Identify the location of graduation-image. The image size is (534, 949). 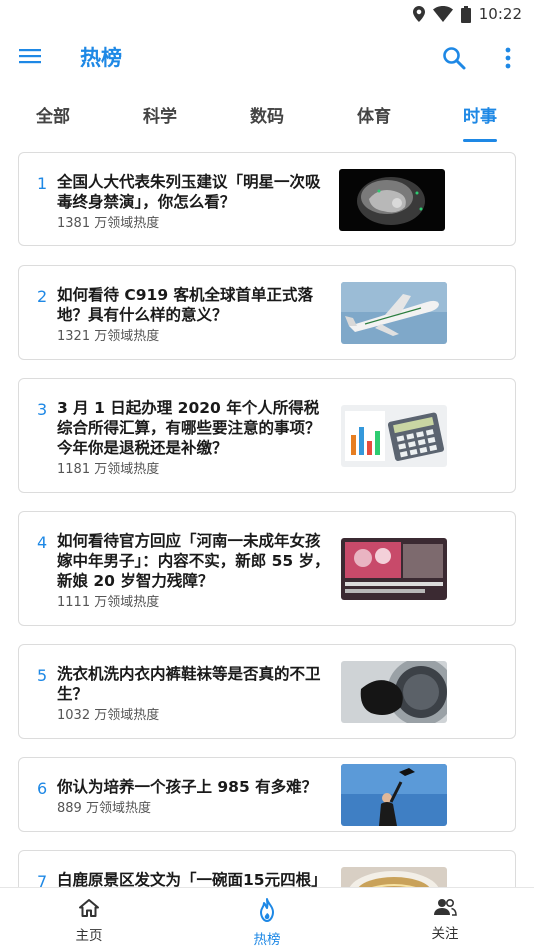
(394, 795).